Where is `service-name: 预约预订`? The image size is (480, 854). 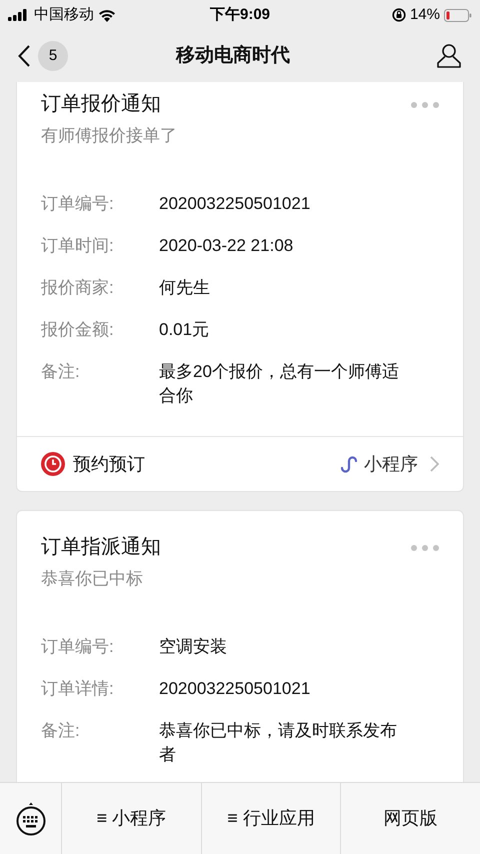 service-name: 预约预订 is located at coordinates (109, 464).